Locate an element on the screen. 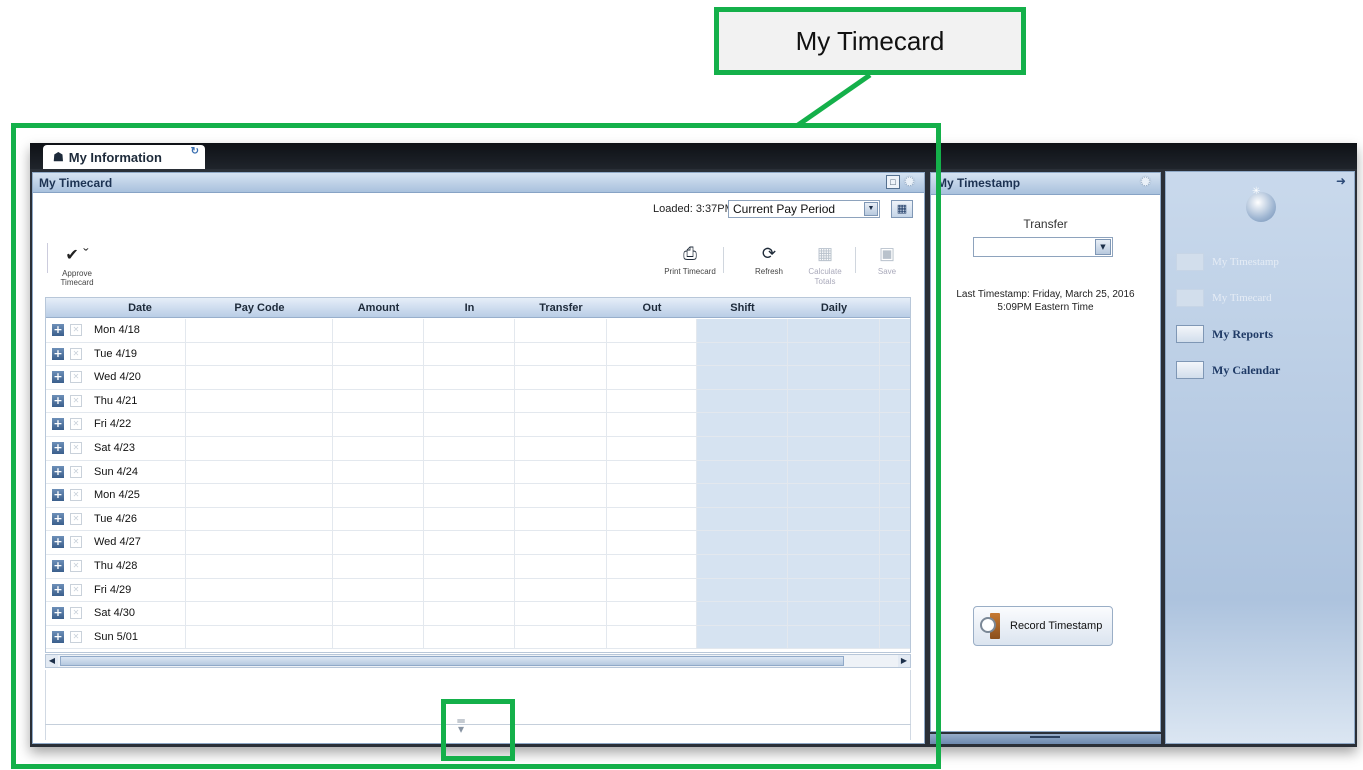 This screenshot has height=770, width=1363. table-row: + ✕ Sat 4/23 is located at coordinates (478, 449).